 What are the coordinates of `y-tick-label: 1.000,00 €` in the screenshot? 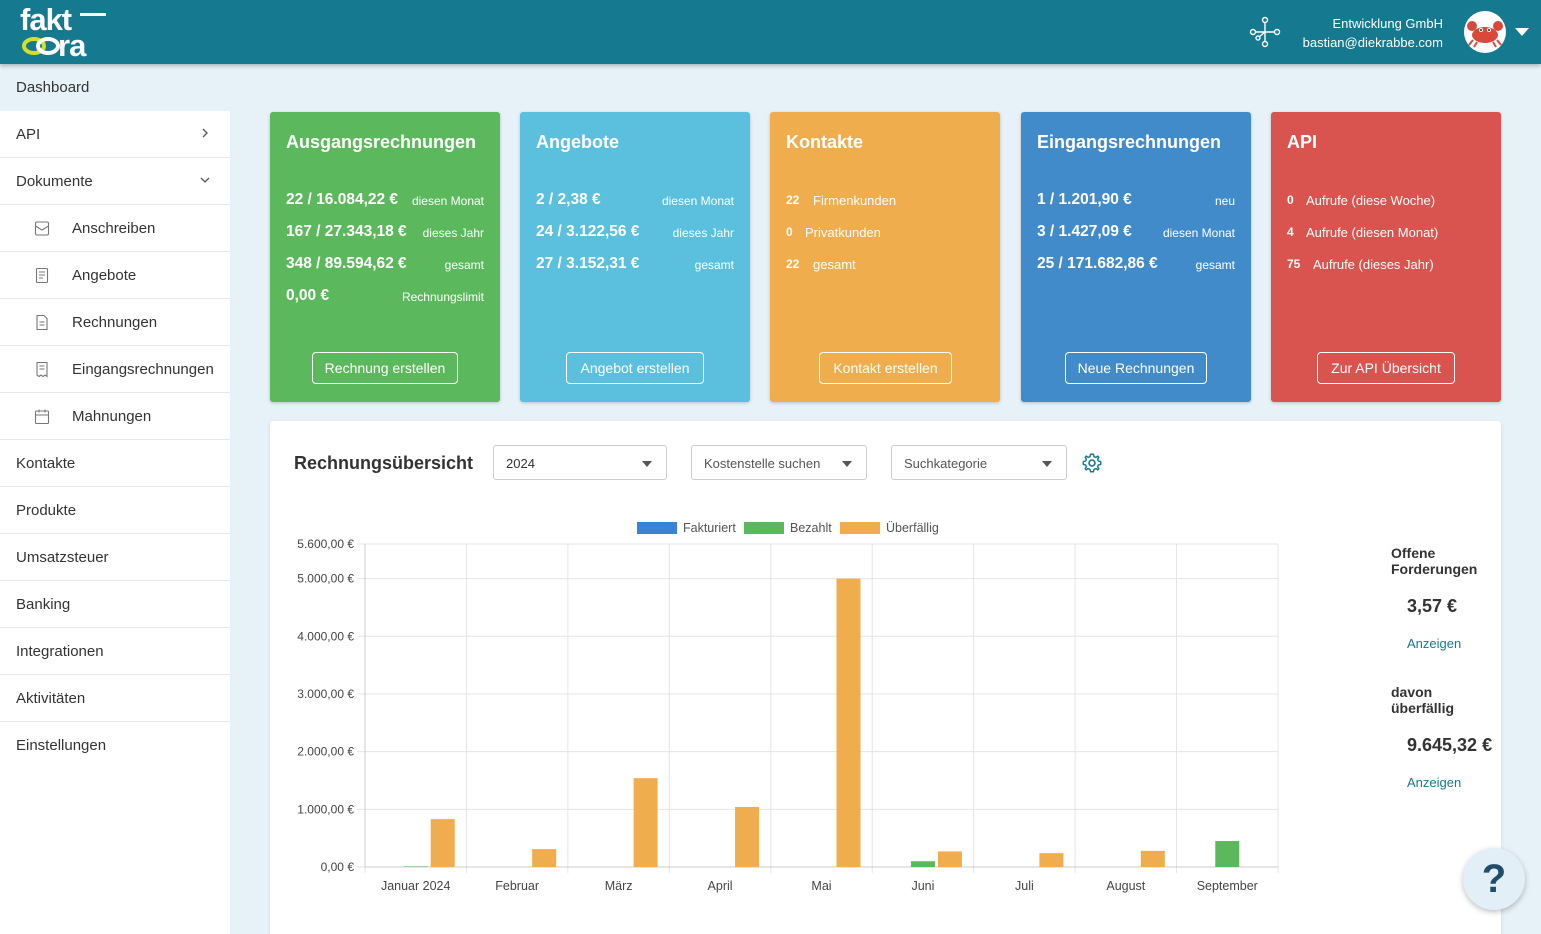 It's located at (325, 809).